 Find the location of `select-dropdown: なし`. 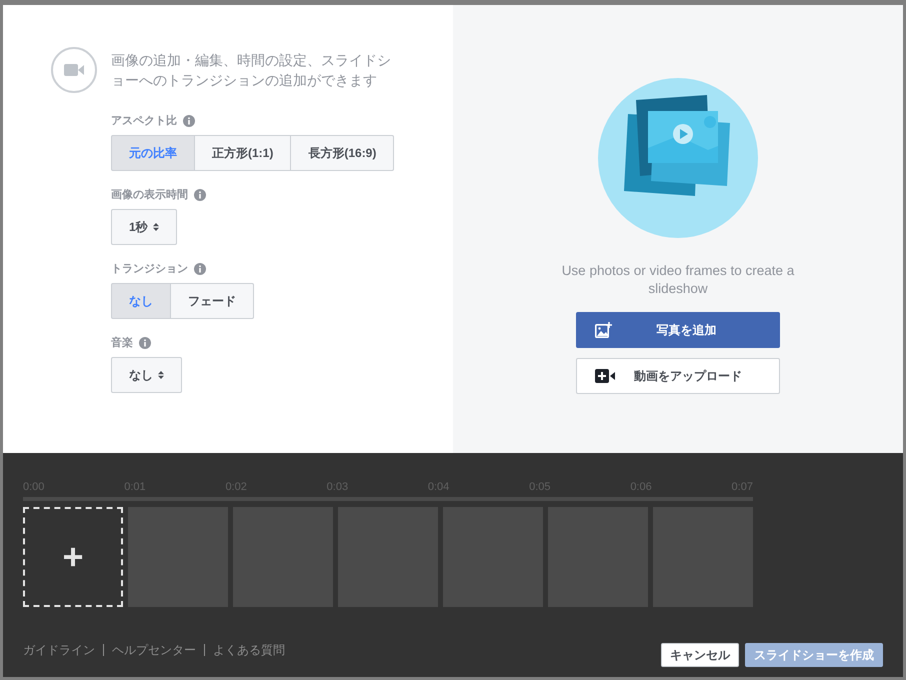

select-dropdown: なし is located at coordinates (146, 375).